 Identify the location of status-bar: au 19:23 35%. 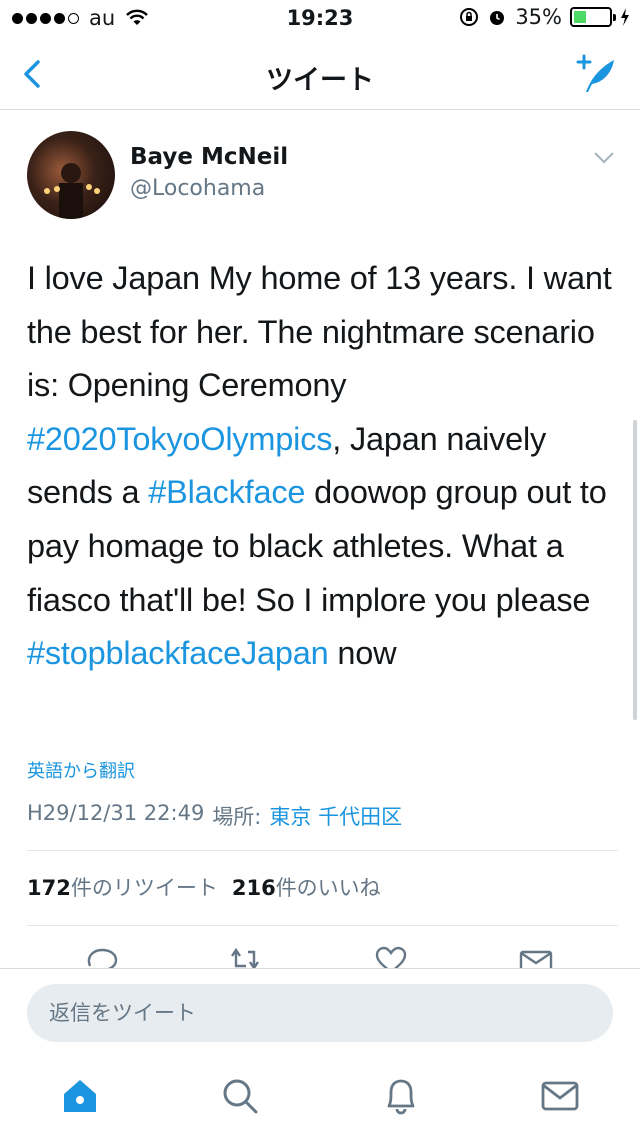
(320, 19).